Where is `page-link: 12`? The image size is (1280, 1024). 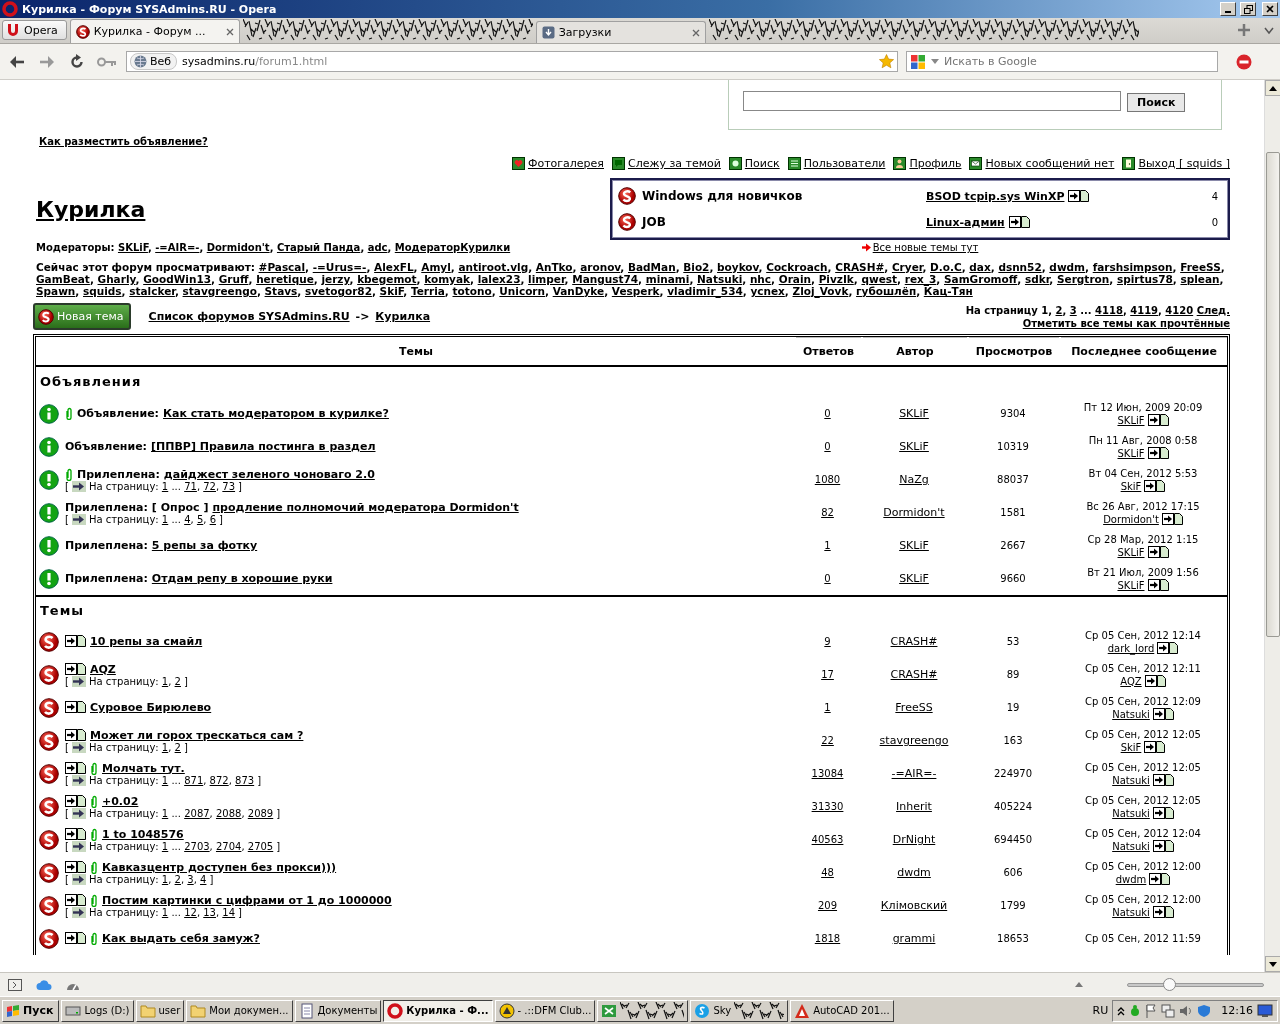 page-link: 12 is located at coordinates (190, 912).